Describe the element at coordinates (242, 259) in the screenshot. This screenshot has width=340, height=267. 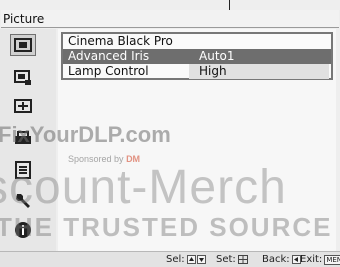
I see `enter-key-icon` at that location.